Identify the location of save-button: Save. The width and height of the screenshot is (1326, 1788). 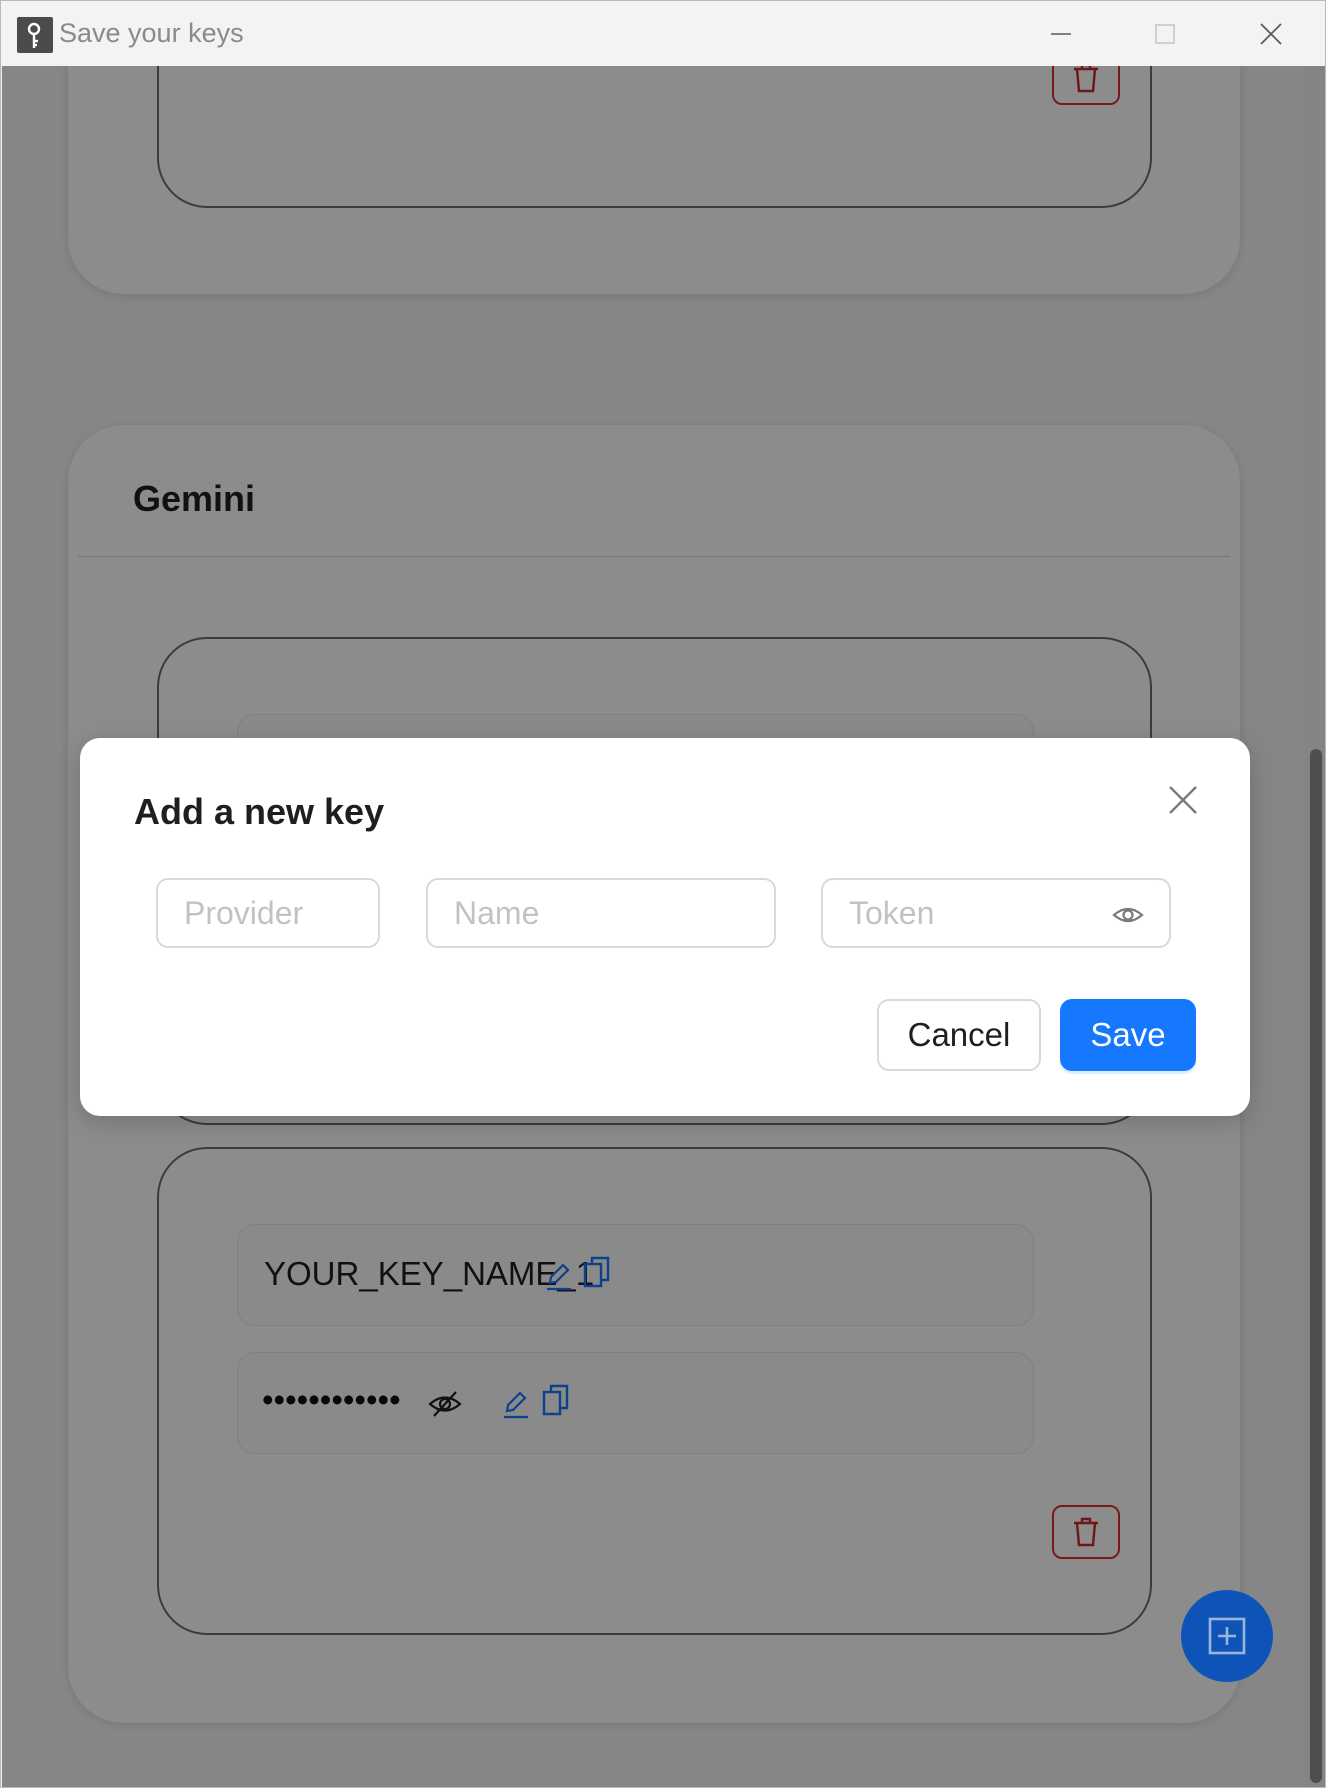
(1128, 1035).